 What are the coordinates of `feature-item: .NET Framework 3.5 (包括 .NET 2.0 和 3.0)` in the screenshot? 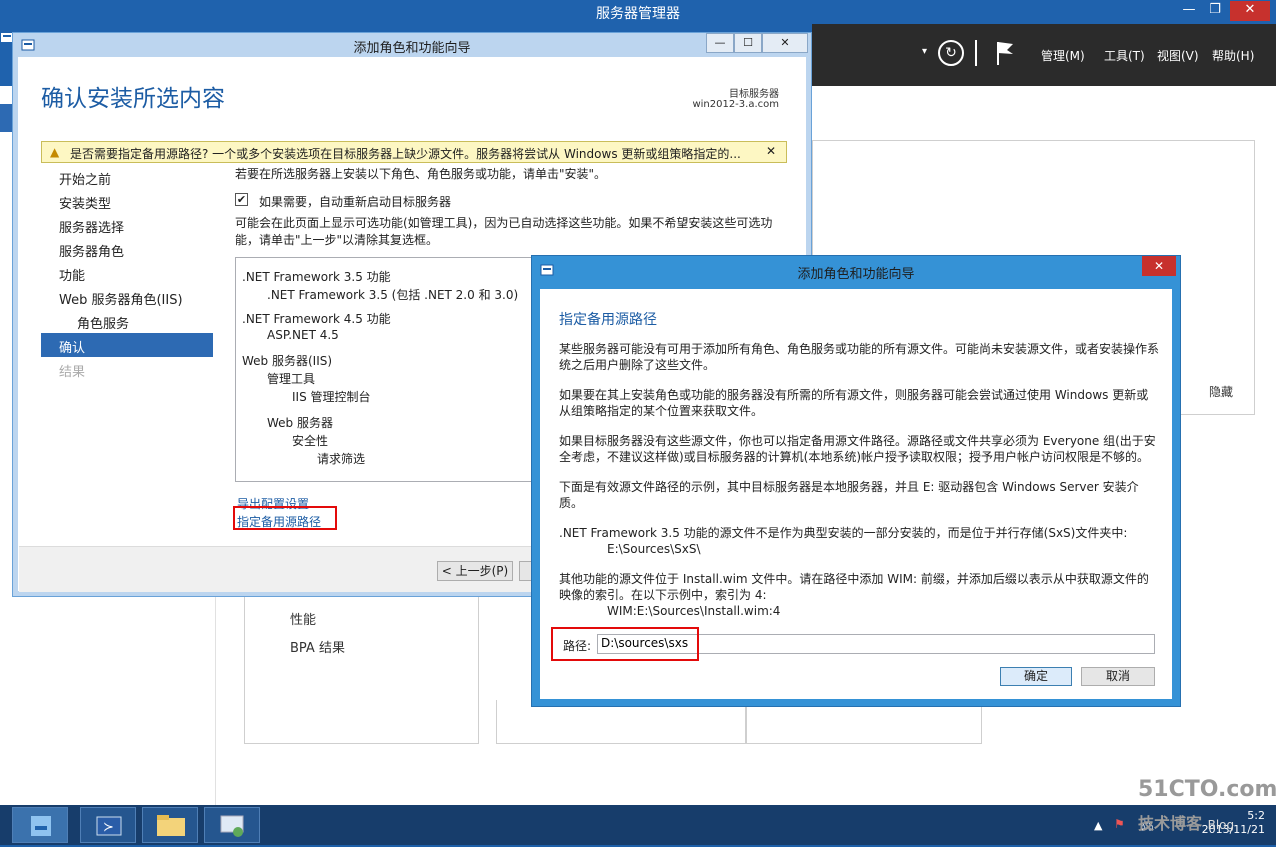 It's located at (393, 295).